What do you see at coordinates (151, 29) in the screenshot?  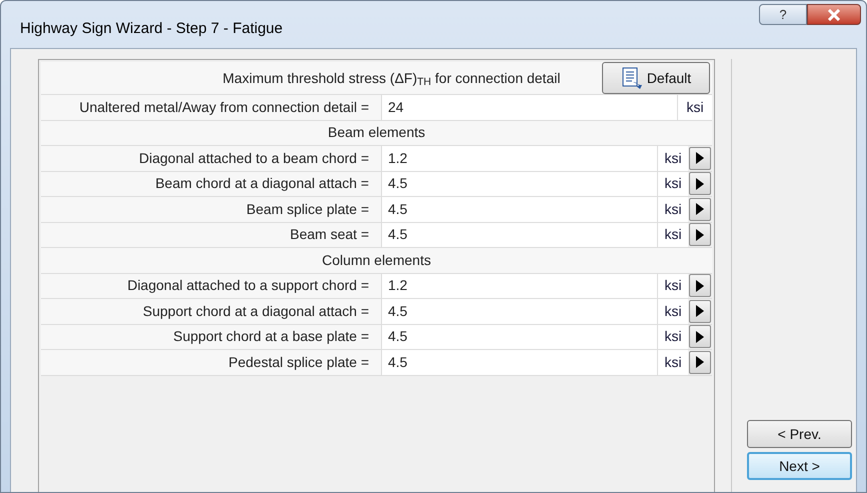 I see `window-title: Highway Sign Wizard - Step 7 - Fatigue` at bounding box center [151, 29].